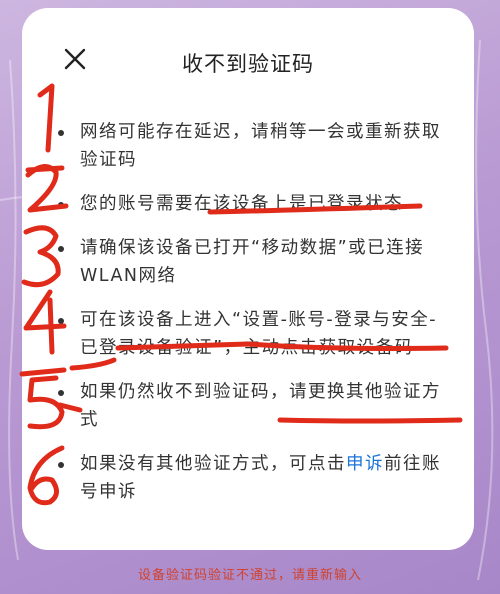  What do you see at coordinates (251, 204) in the screenshot?
I see `help-item-2: 您的账号需要在该设备上是已登录状态` at bounding box center [251, 204].